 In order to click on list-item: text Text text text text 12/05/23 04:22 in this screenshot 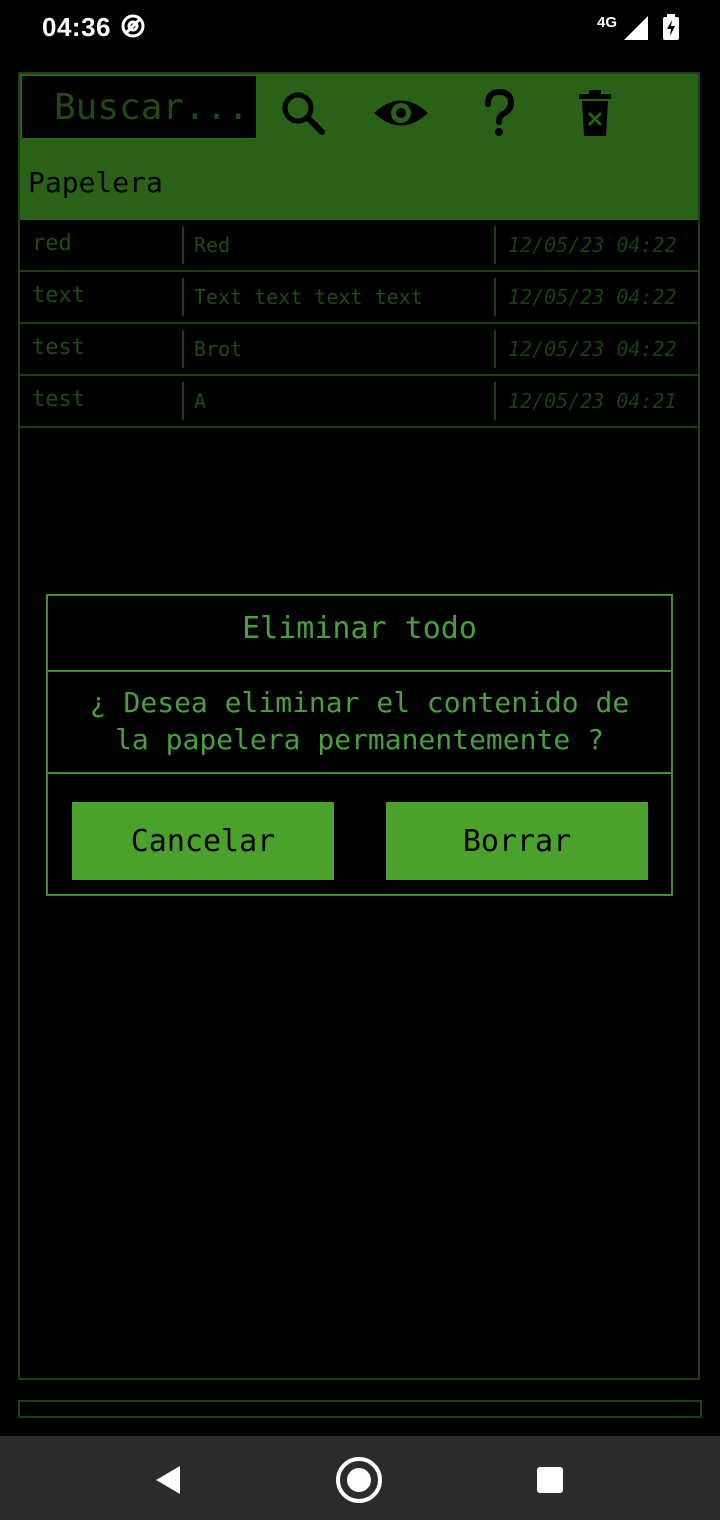, I will do `click(359, 298)`.